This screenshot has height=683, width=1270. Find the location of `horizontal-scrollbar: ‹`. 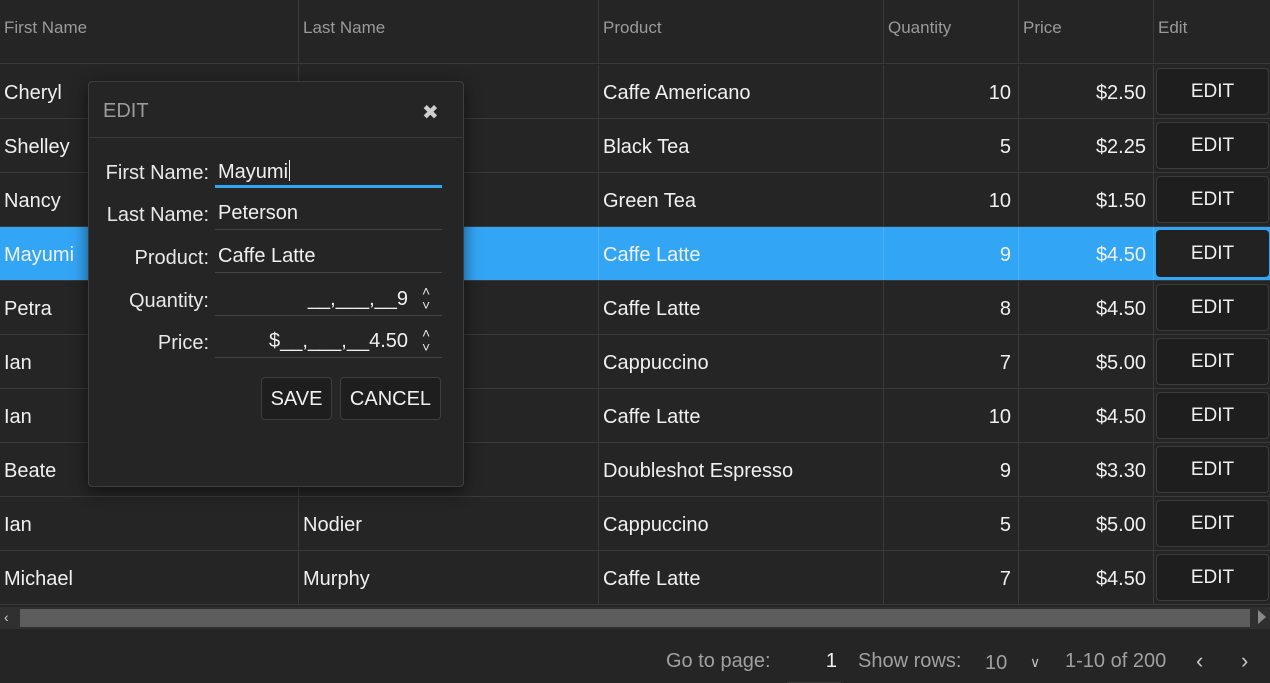

horizontal-scrollbar: ‹ is located at coordinates (635, 618).